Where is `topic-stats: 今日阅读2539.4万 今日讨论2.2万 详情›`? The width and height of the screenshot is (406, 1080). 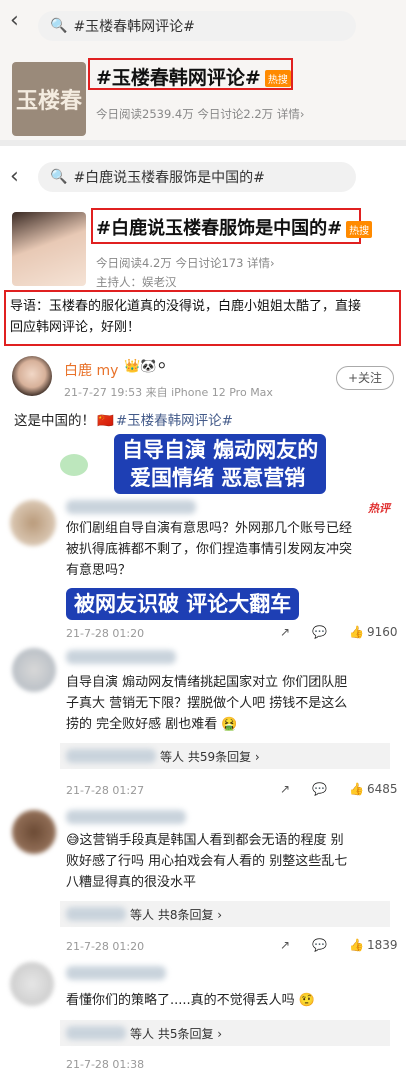
topic-stats: 今日阅读2539.4万 今日讨论2.2万 详情› is located at coordinates (200, 114).